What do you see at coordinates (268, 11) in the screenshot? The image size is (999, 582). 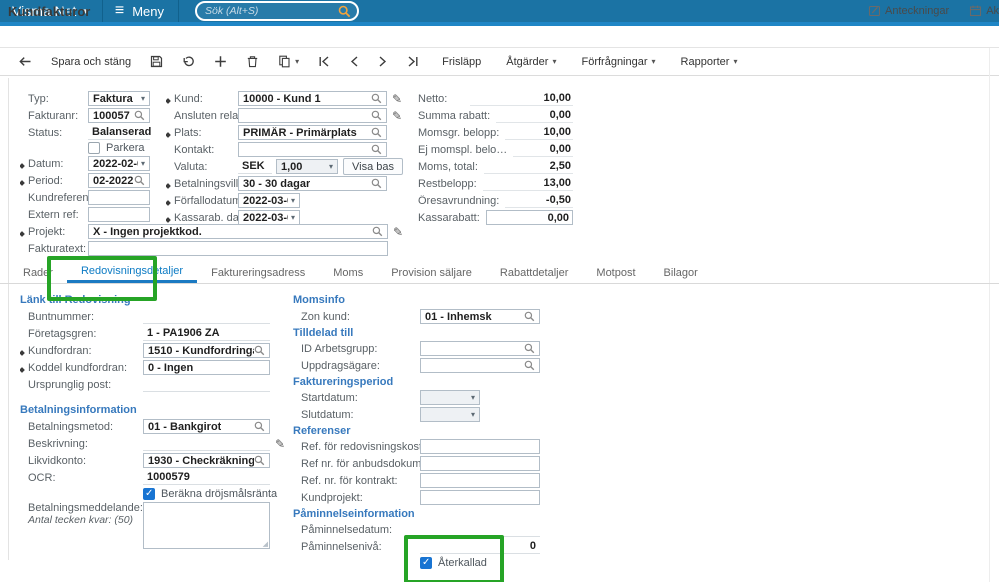 I see `search-input` at bounding box center [268, 11].